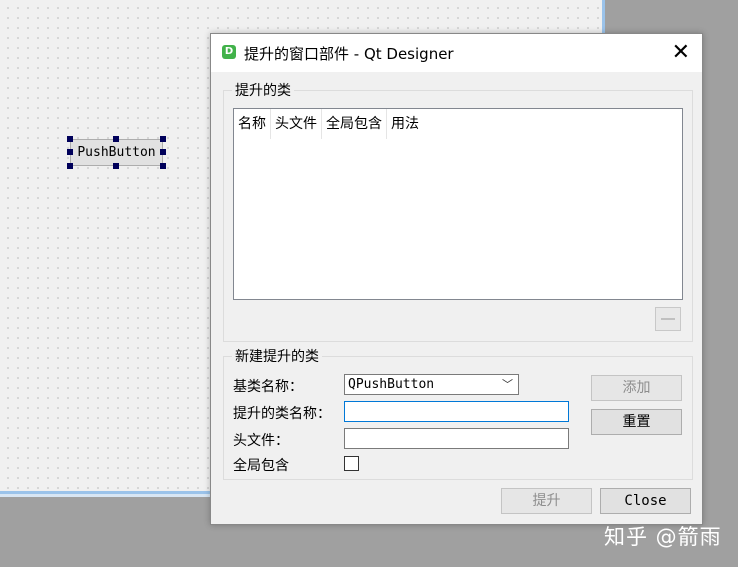 The width and height of the screenshot is (738, 567). What do you see at coordinates (354, 124) in the screenshot?
I see `column-header-global-include: 全局包含` at bounding box center [354, 124].